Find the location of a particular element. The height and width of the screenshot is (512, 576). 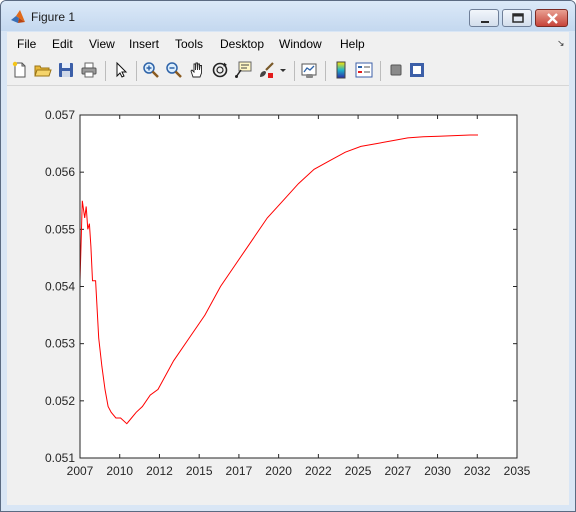

link-plot-icon is located at coordinates (309, 70).